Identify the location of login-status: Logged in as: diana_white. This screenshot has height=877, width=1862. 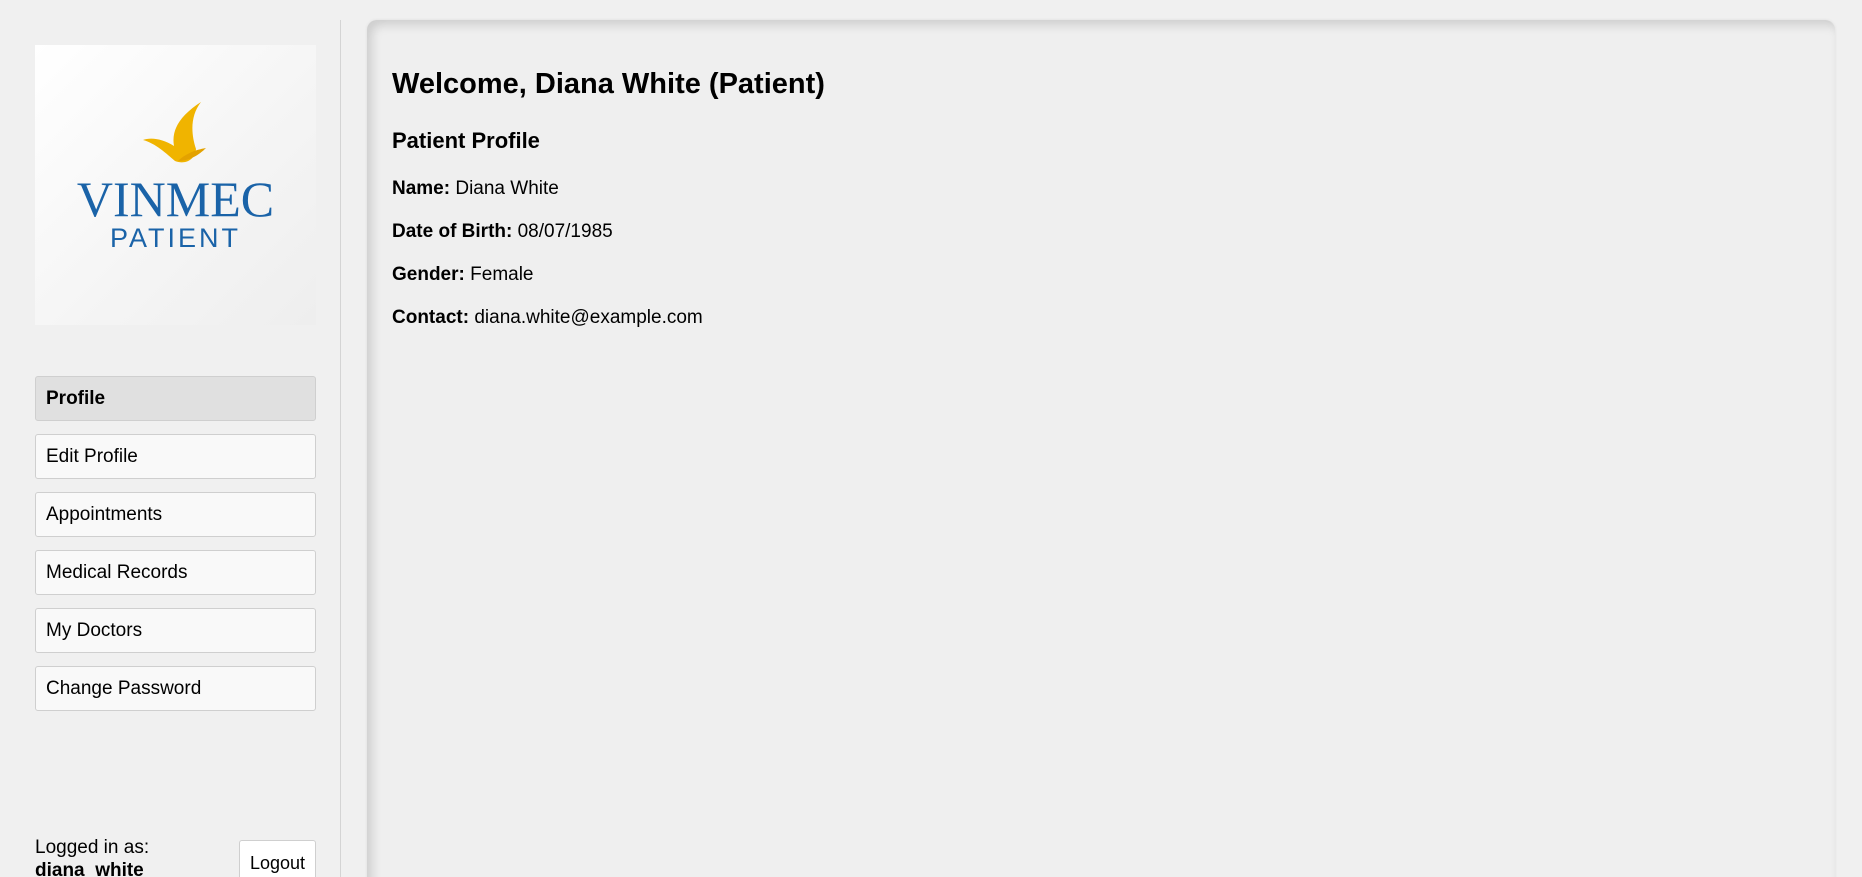
(92, 856).